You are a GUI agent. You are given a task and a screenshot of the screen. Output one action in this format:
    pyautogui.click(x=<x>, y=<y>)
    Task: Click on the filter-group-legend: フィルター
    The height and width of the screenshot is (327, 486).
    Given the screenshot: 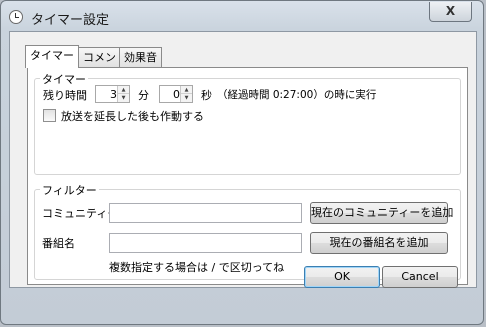 What is the action you would take?
    pyautogui.click(x=69, y=190)
    